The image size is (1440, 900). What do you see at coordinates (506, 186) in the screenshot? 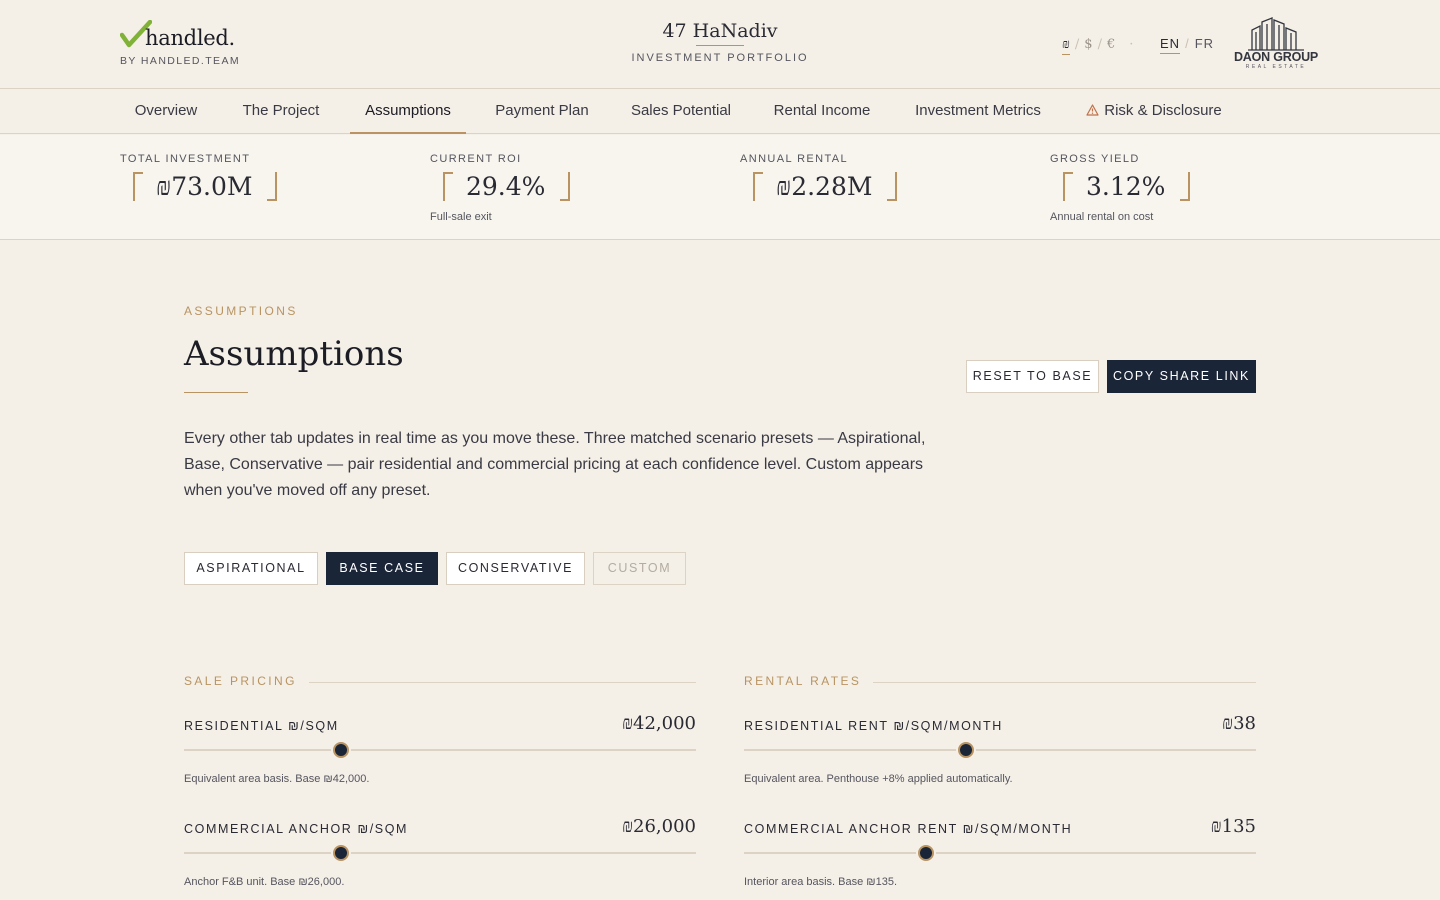
I see `metric-value: 29.4%` at bounding box center [506, 186].